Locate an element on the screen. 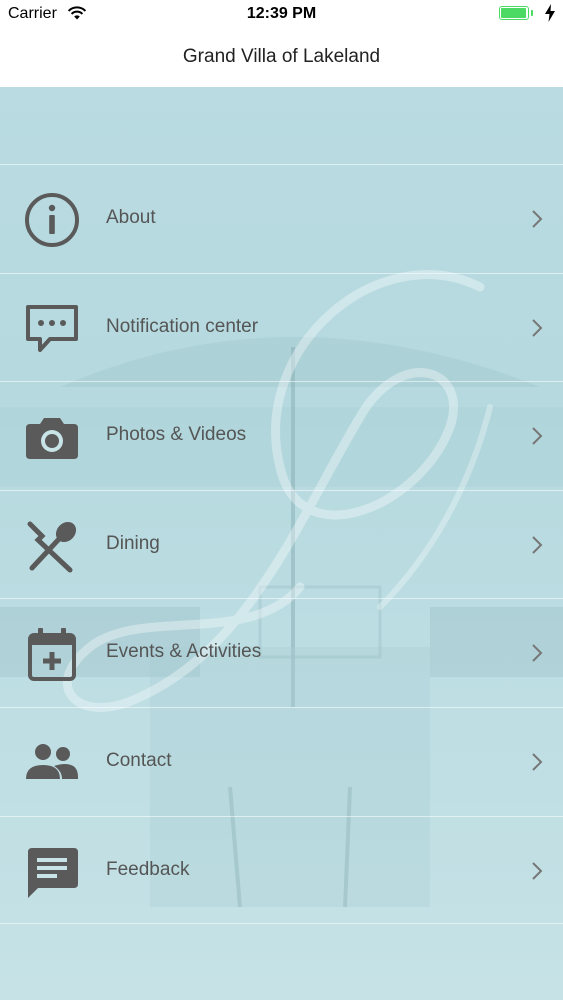  camera-icon is located at coordinates (52, 439).